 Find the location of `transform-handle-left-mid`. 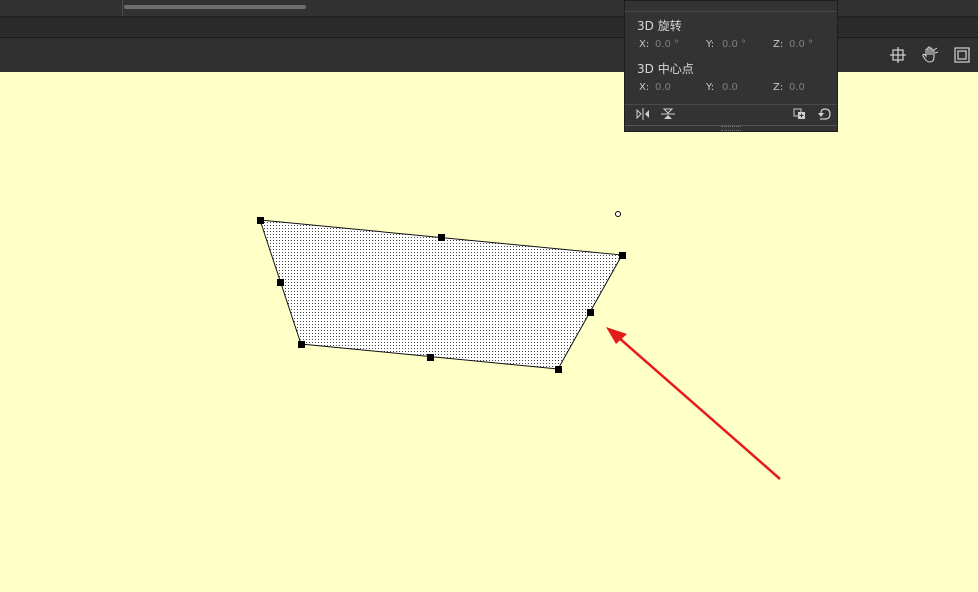

transform-handle-left-mid is located at coordinates (280, 282).